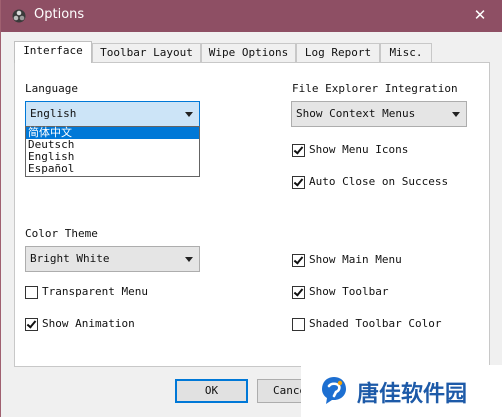  I want to click on title-bar: Options ✕, so click(251, 16).